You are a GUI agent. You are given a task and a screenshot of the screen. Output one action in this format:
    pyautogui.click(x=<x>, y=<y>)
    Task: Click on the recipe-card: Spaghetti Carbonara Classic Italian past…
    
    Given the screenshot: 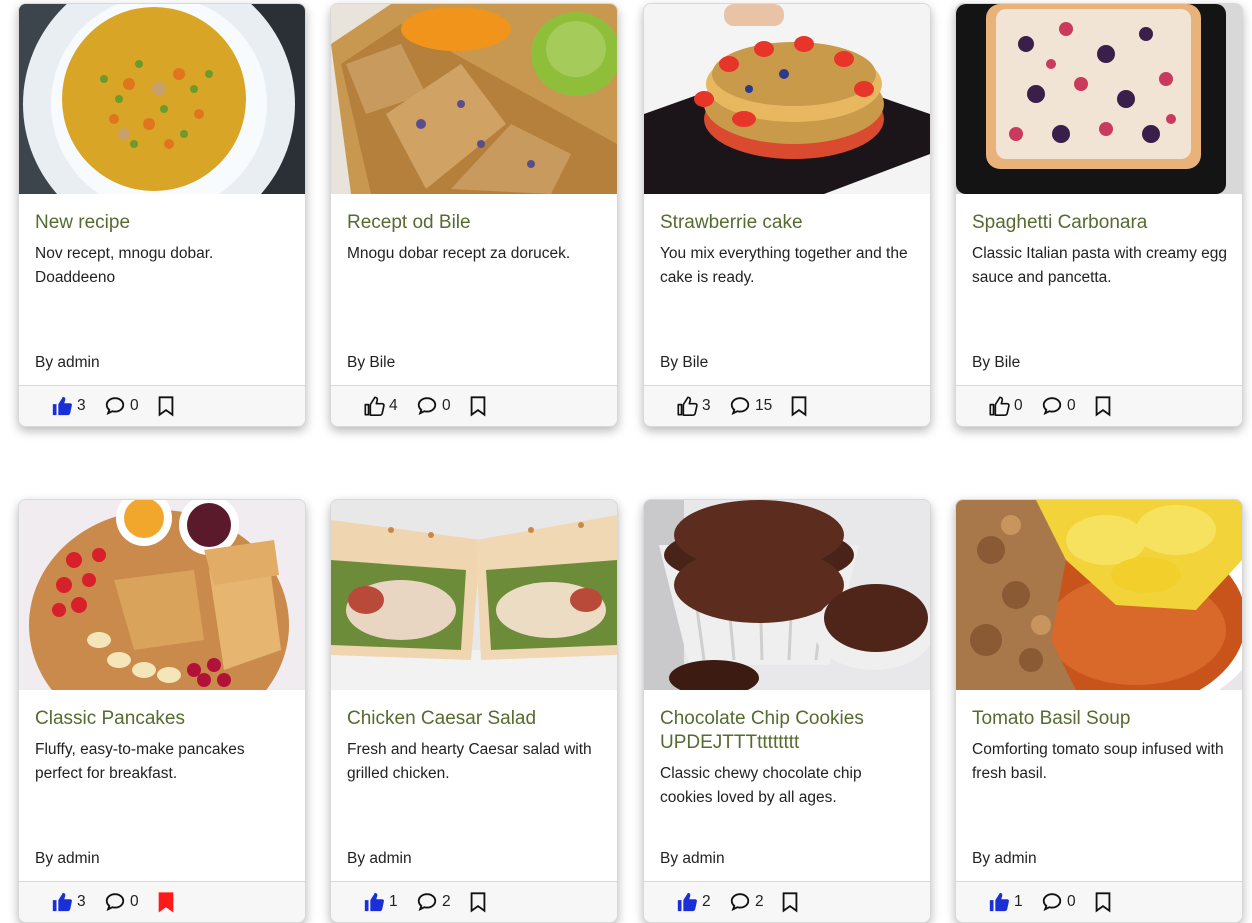 What is the action you would take?
    pyautogui.click(x=1099, y=215)
    